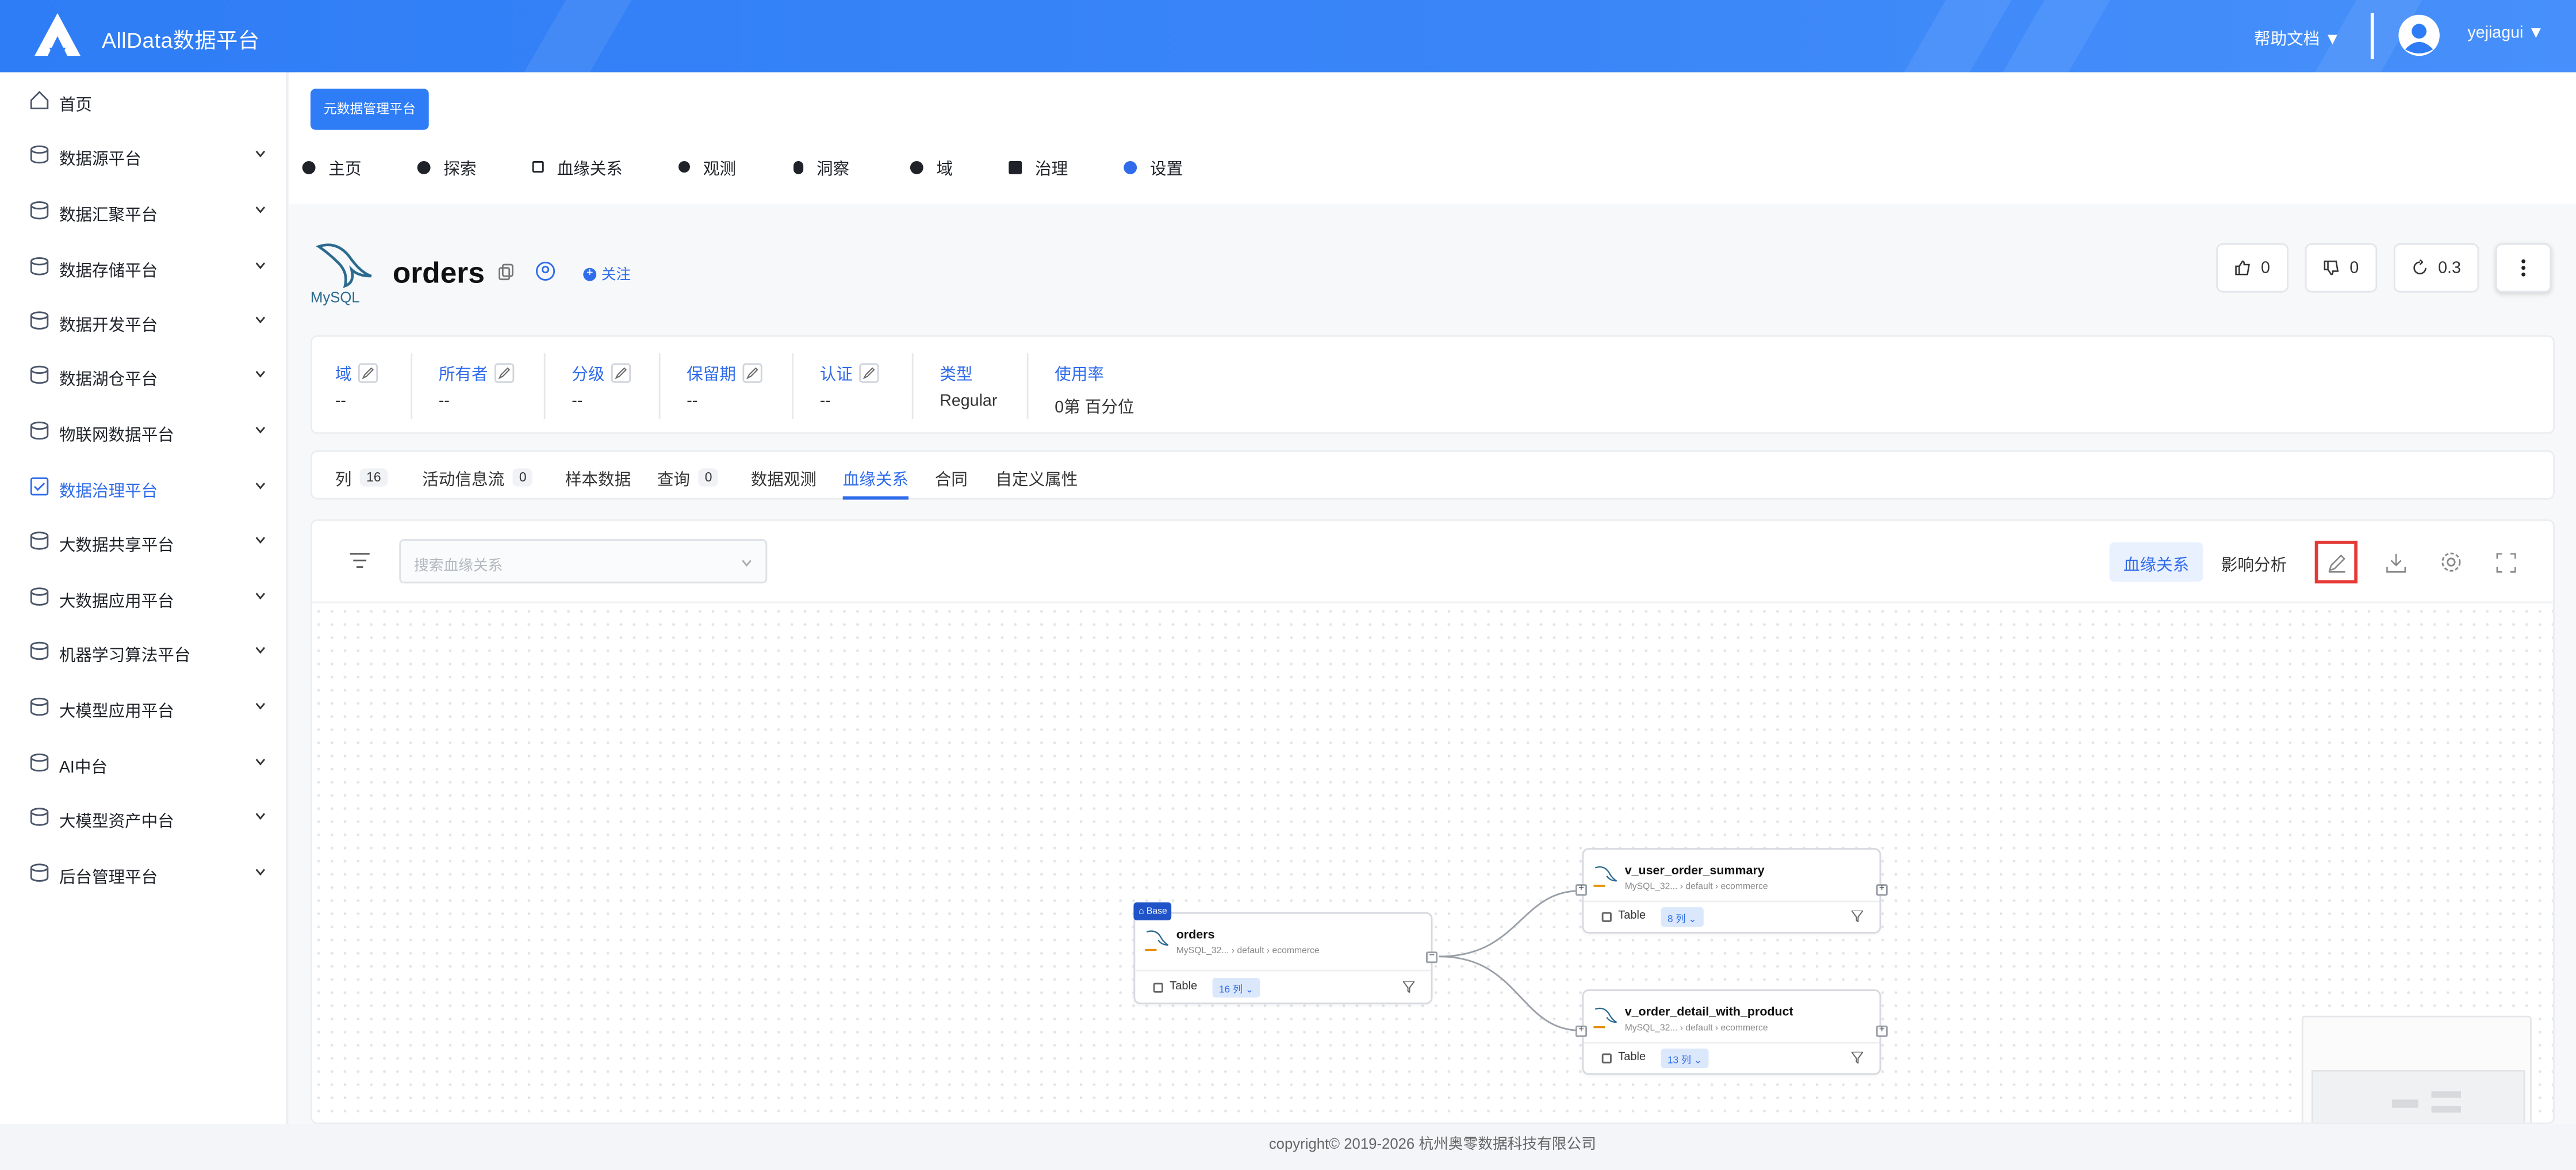 The width and height of the screenshot is (2576, 1170). What do you see at coordinates (2418, 1096) in the screenshot?
I see `minimap-viewport` at bounding box center [2418, 1096].